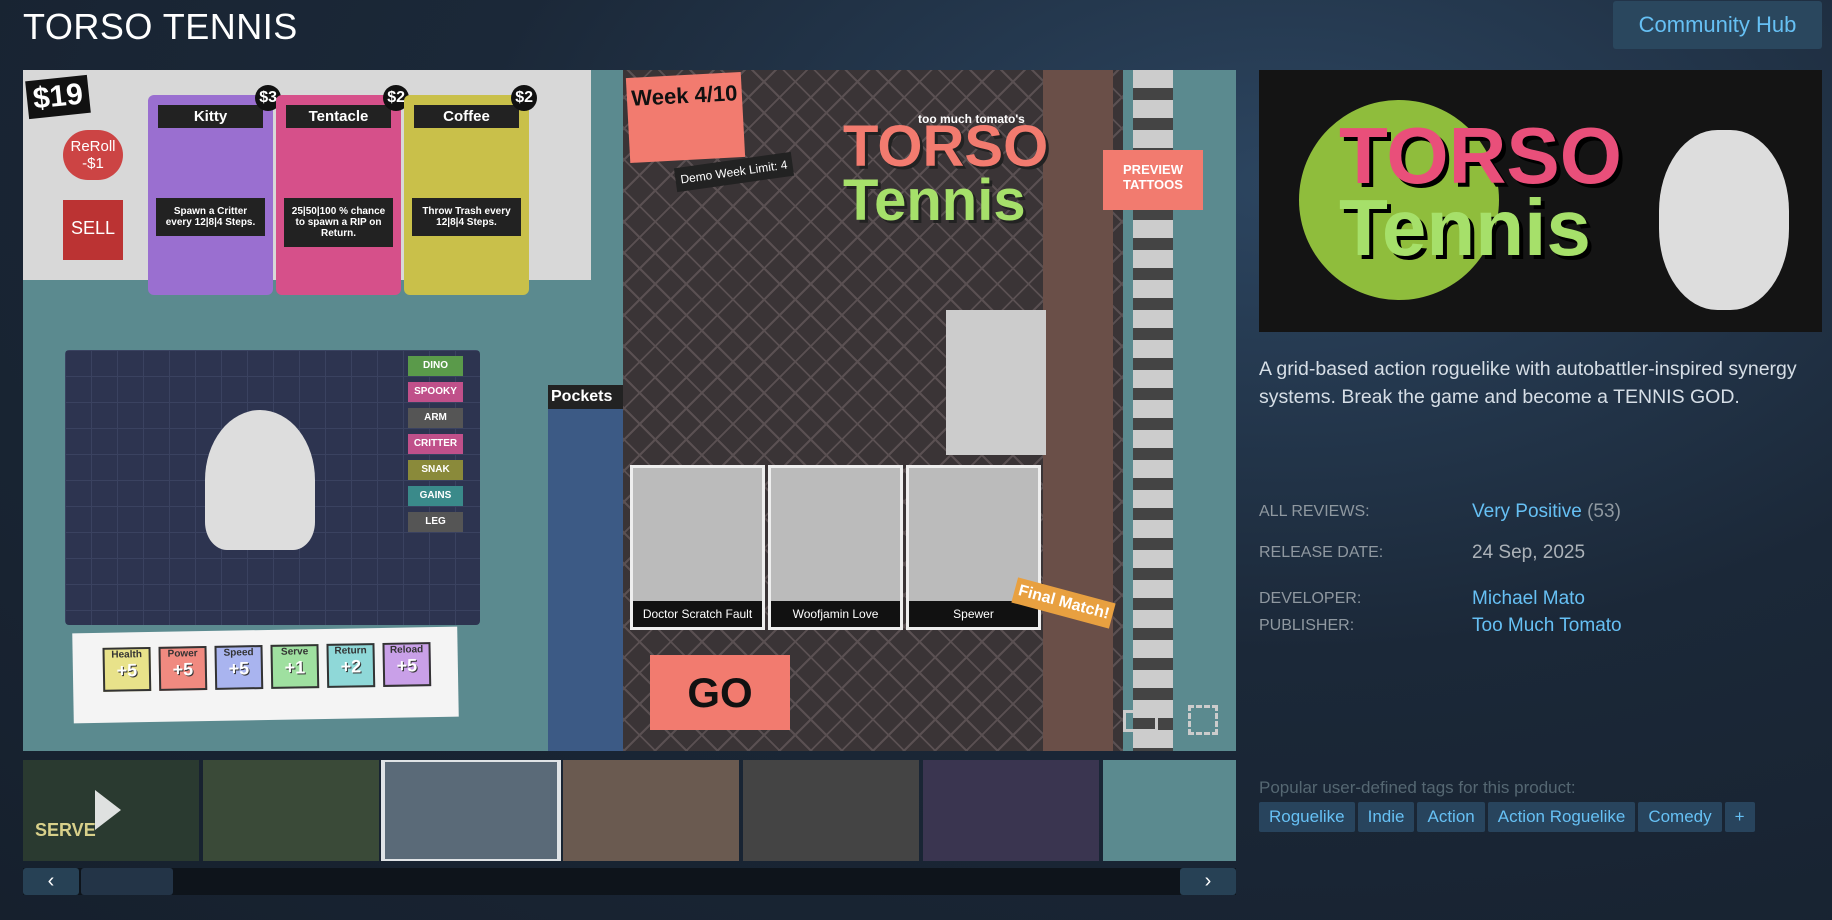  I want to click on thumbnail-strip: SERVE, so click(629, 810).